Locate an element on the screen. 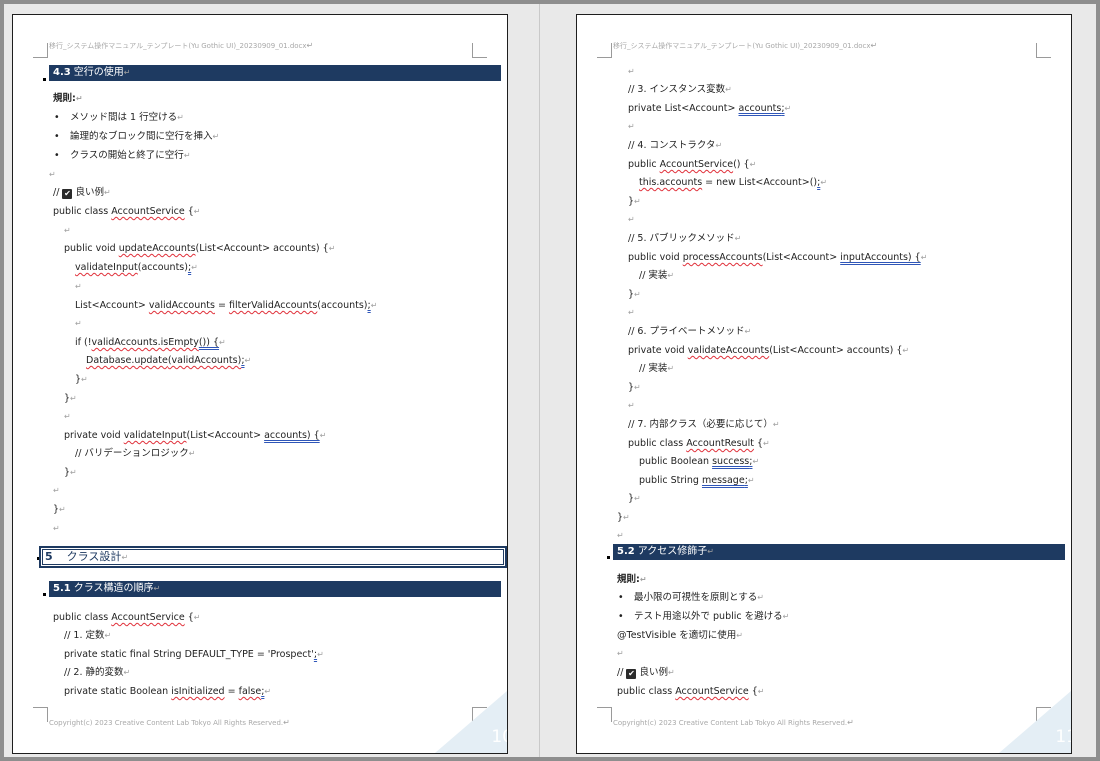 The image size is (1100, 761). code-line: // 4. コンストラクタ↵ is located at coordinates (675, 145).